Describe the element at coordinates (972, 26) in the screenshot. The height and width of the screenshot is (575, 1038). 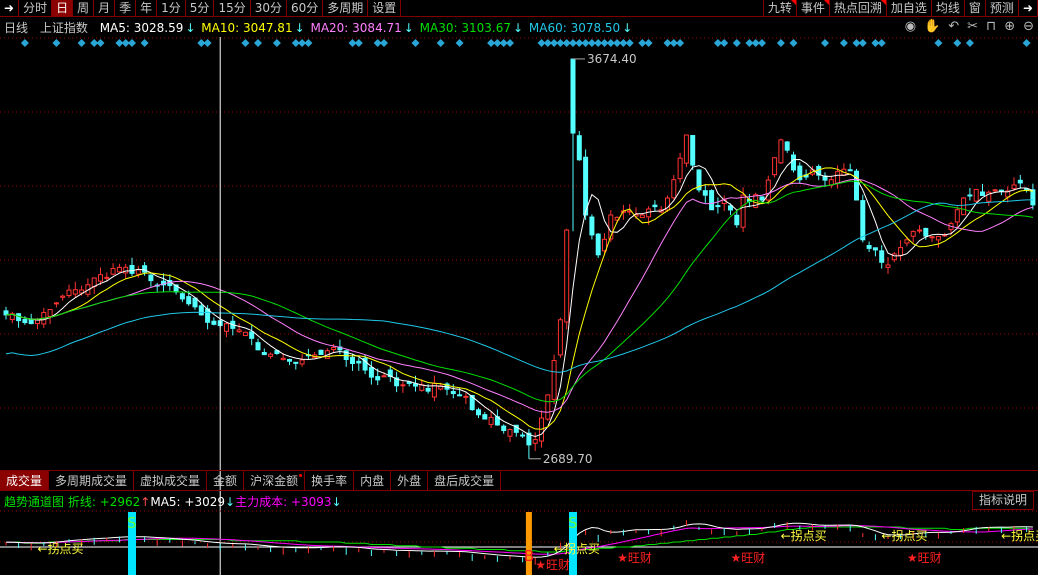
I see `scissors-icon: ✂` at that location.